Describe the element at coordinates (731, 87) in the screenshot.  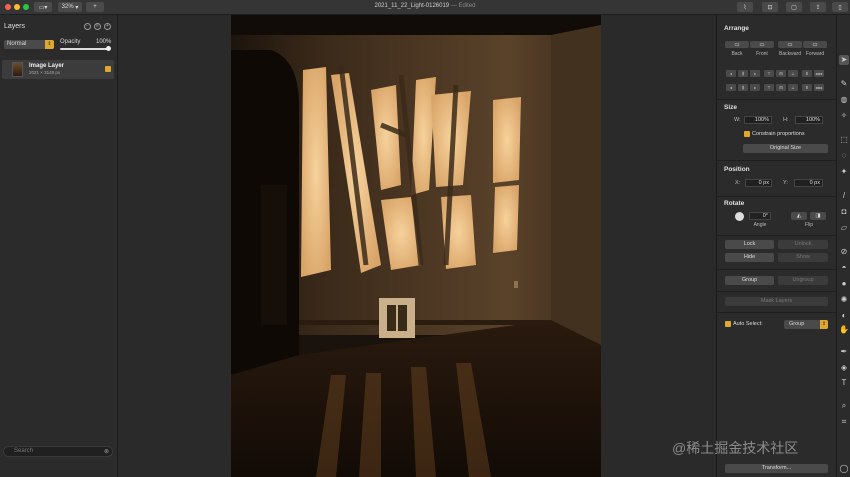
I see `align-left-edge-icon: ⫷` at that location.